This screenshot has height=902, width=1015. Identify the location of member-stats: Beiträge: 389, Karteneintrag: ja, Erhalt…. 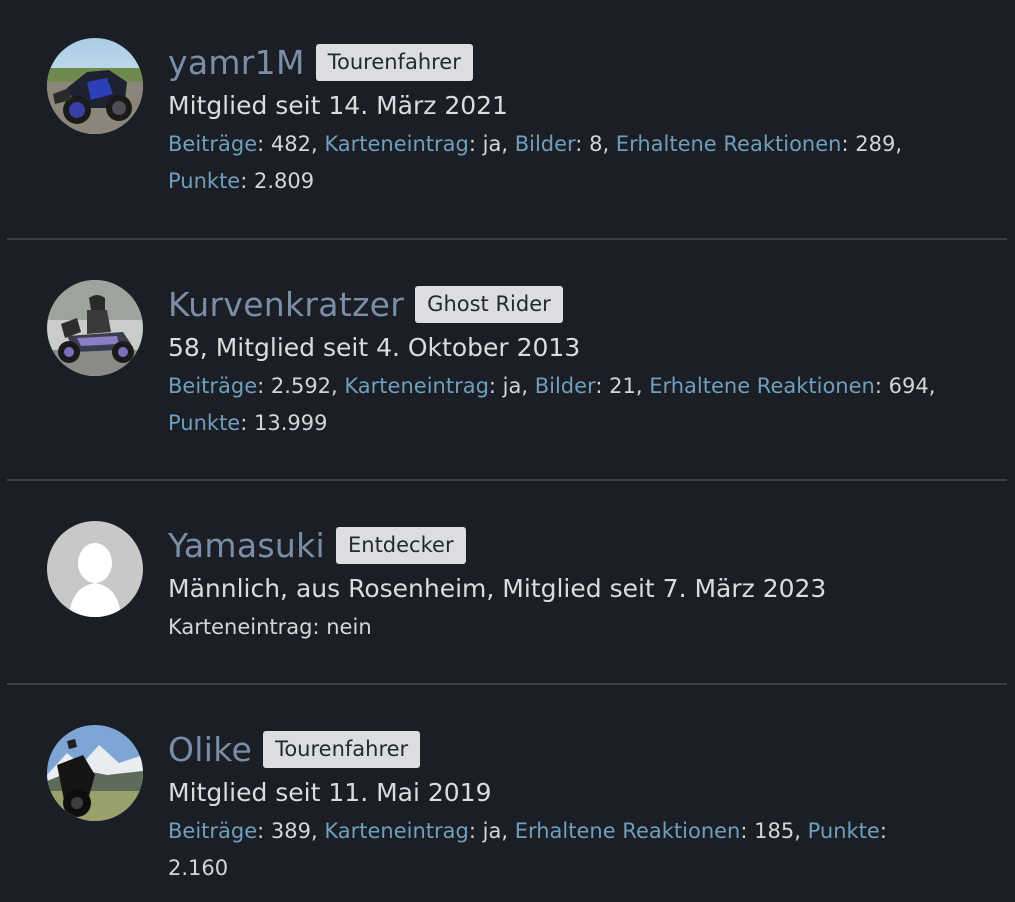
(527, 849).